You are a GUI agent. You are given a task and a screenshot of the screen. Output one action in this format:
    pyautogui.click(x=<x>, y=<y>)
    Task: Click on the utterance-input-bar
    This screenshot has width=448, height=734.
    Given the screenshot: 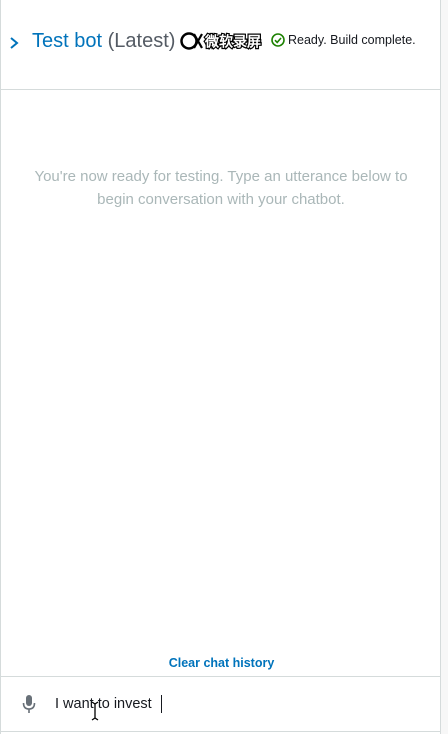 What is the action you would take?
    pyautogui.click(x=220, y=704)
    